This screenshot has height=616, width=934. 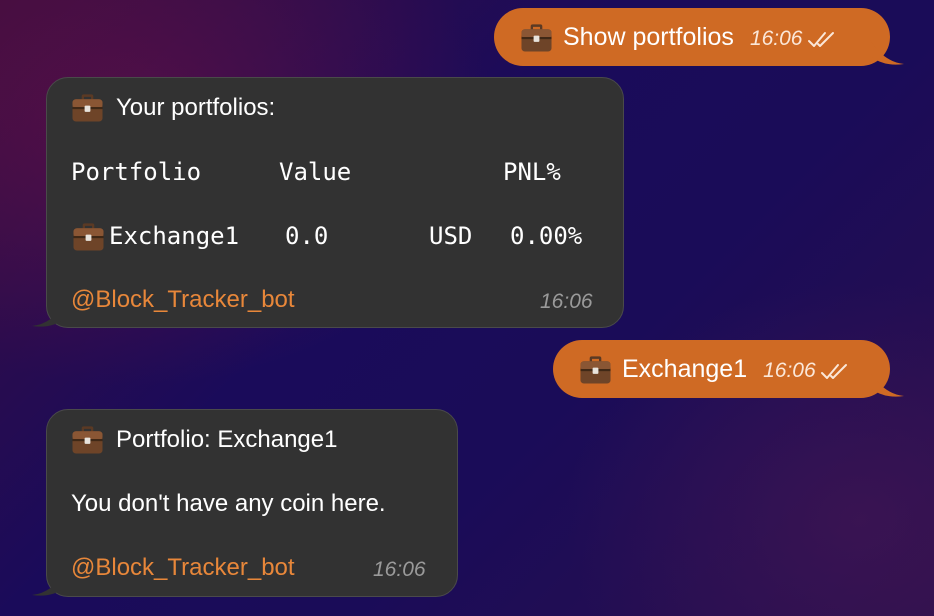 What do you see at coordinates (307, 236) in the screenshot?
I see `row-value: 0.0` at bounding box center [307, 236].